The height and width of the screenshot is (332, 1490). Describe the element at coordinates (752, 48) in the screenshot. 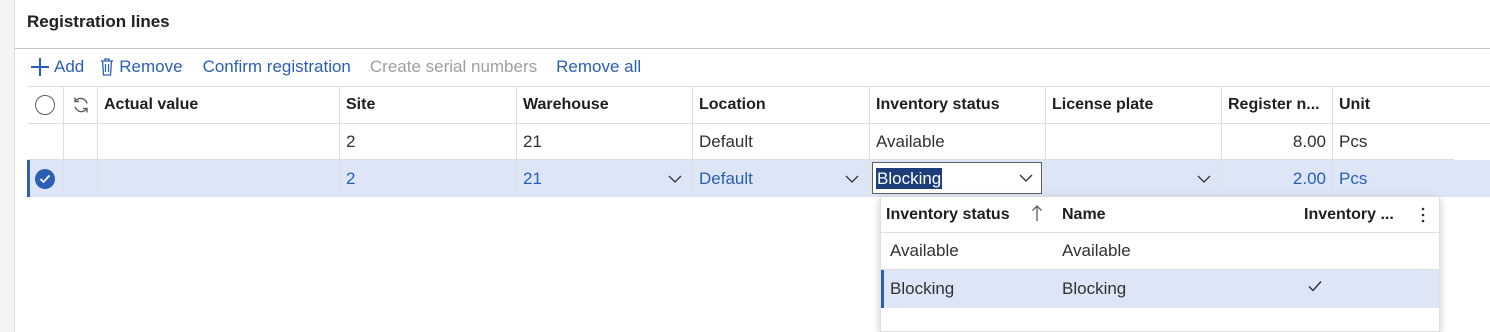

I see `title-divider` at that location.